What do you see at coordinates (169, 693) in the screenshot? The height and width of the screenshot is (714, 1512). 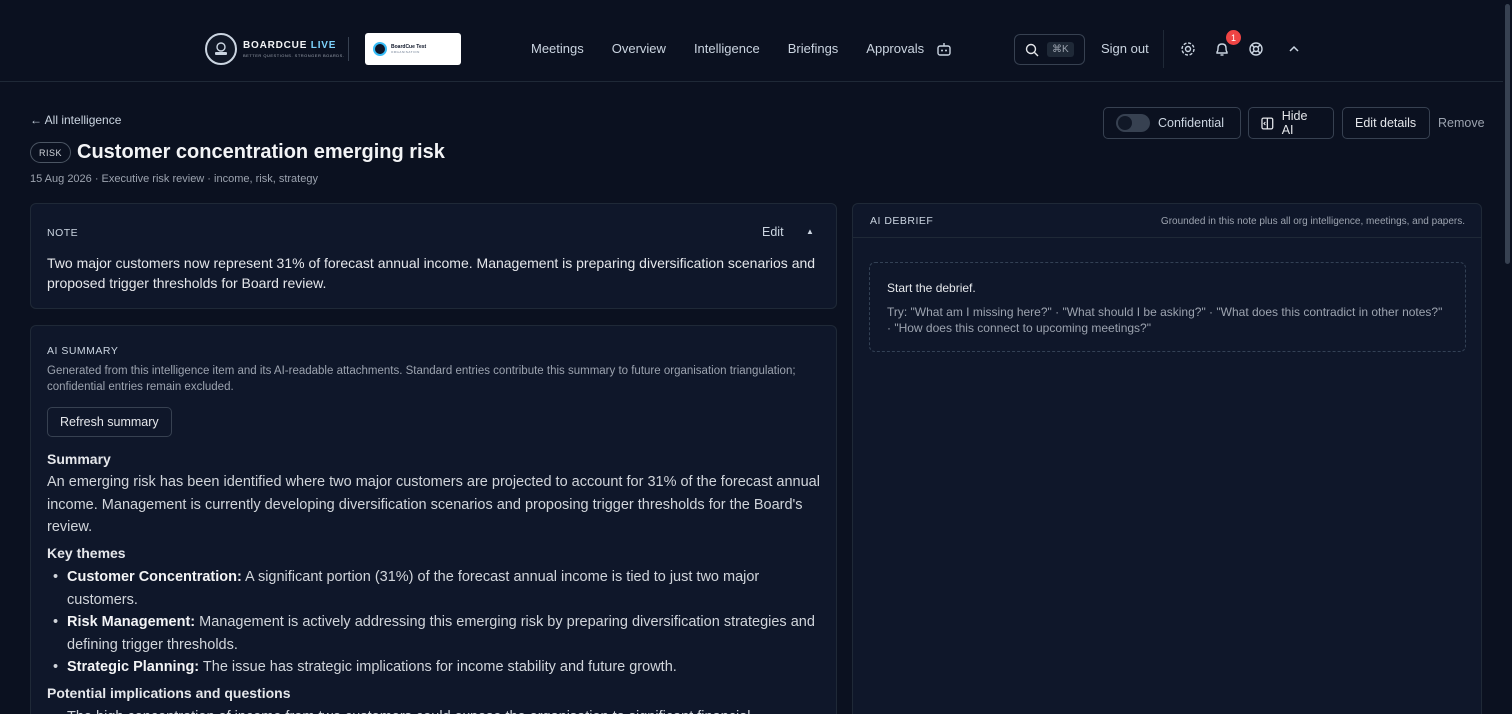 I see `implications-heading: Potential implications and questions` at bounding box center [169, 693].